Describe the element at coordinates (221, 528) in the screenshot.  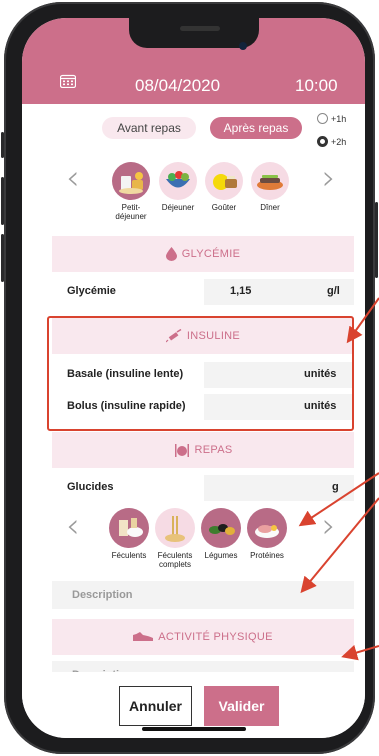
I see `vegetables-icon` at that location.